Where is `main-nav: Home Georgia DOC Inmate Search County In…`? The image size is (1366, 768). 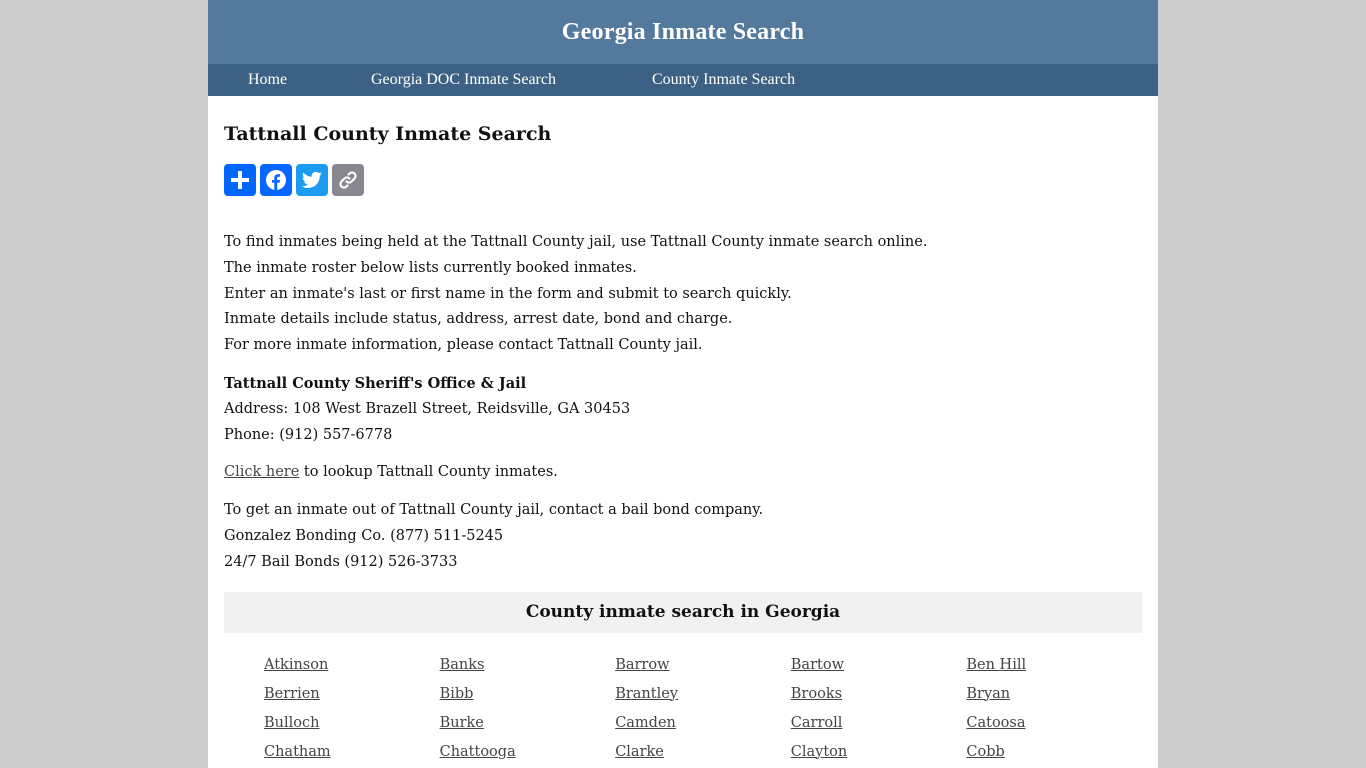
main-nav: Home Georgia DOC Inmate Search County In… is located at coordinates (683, 80).